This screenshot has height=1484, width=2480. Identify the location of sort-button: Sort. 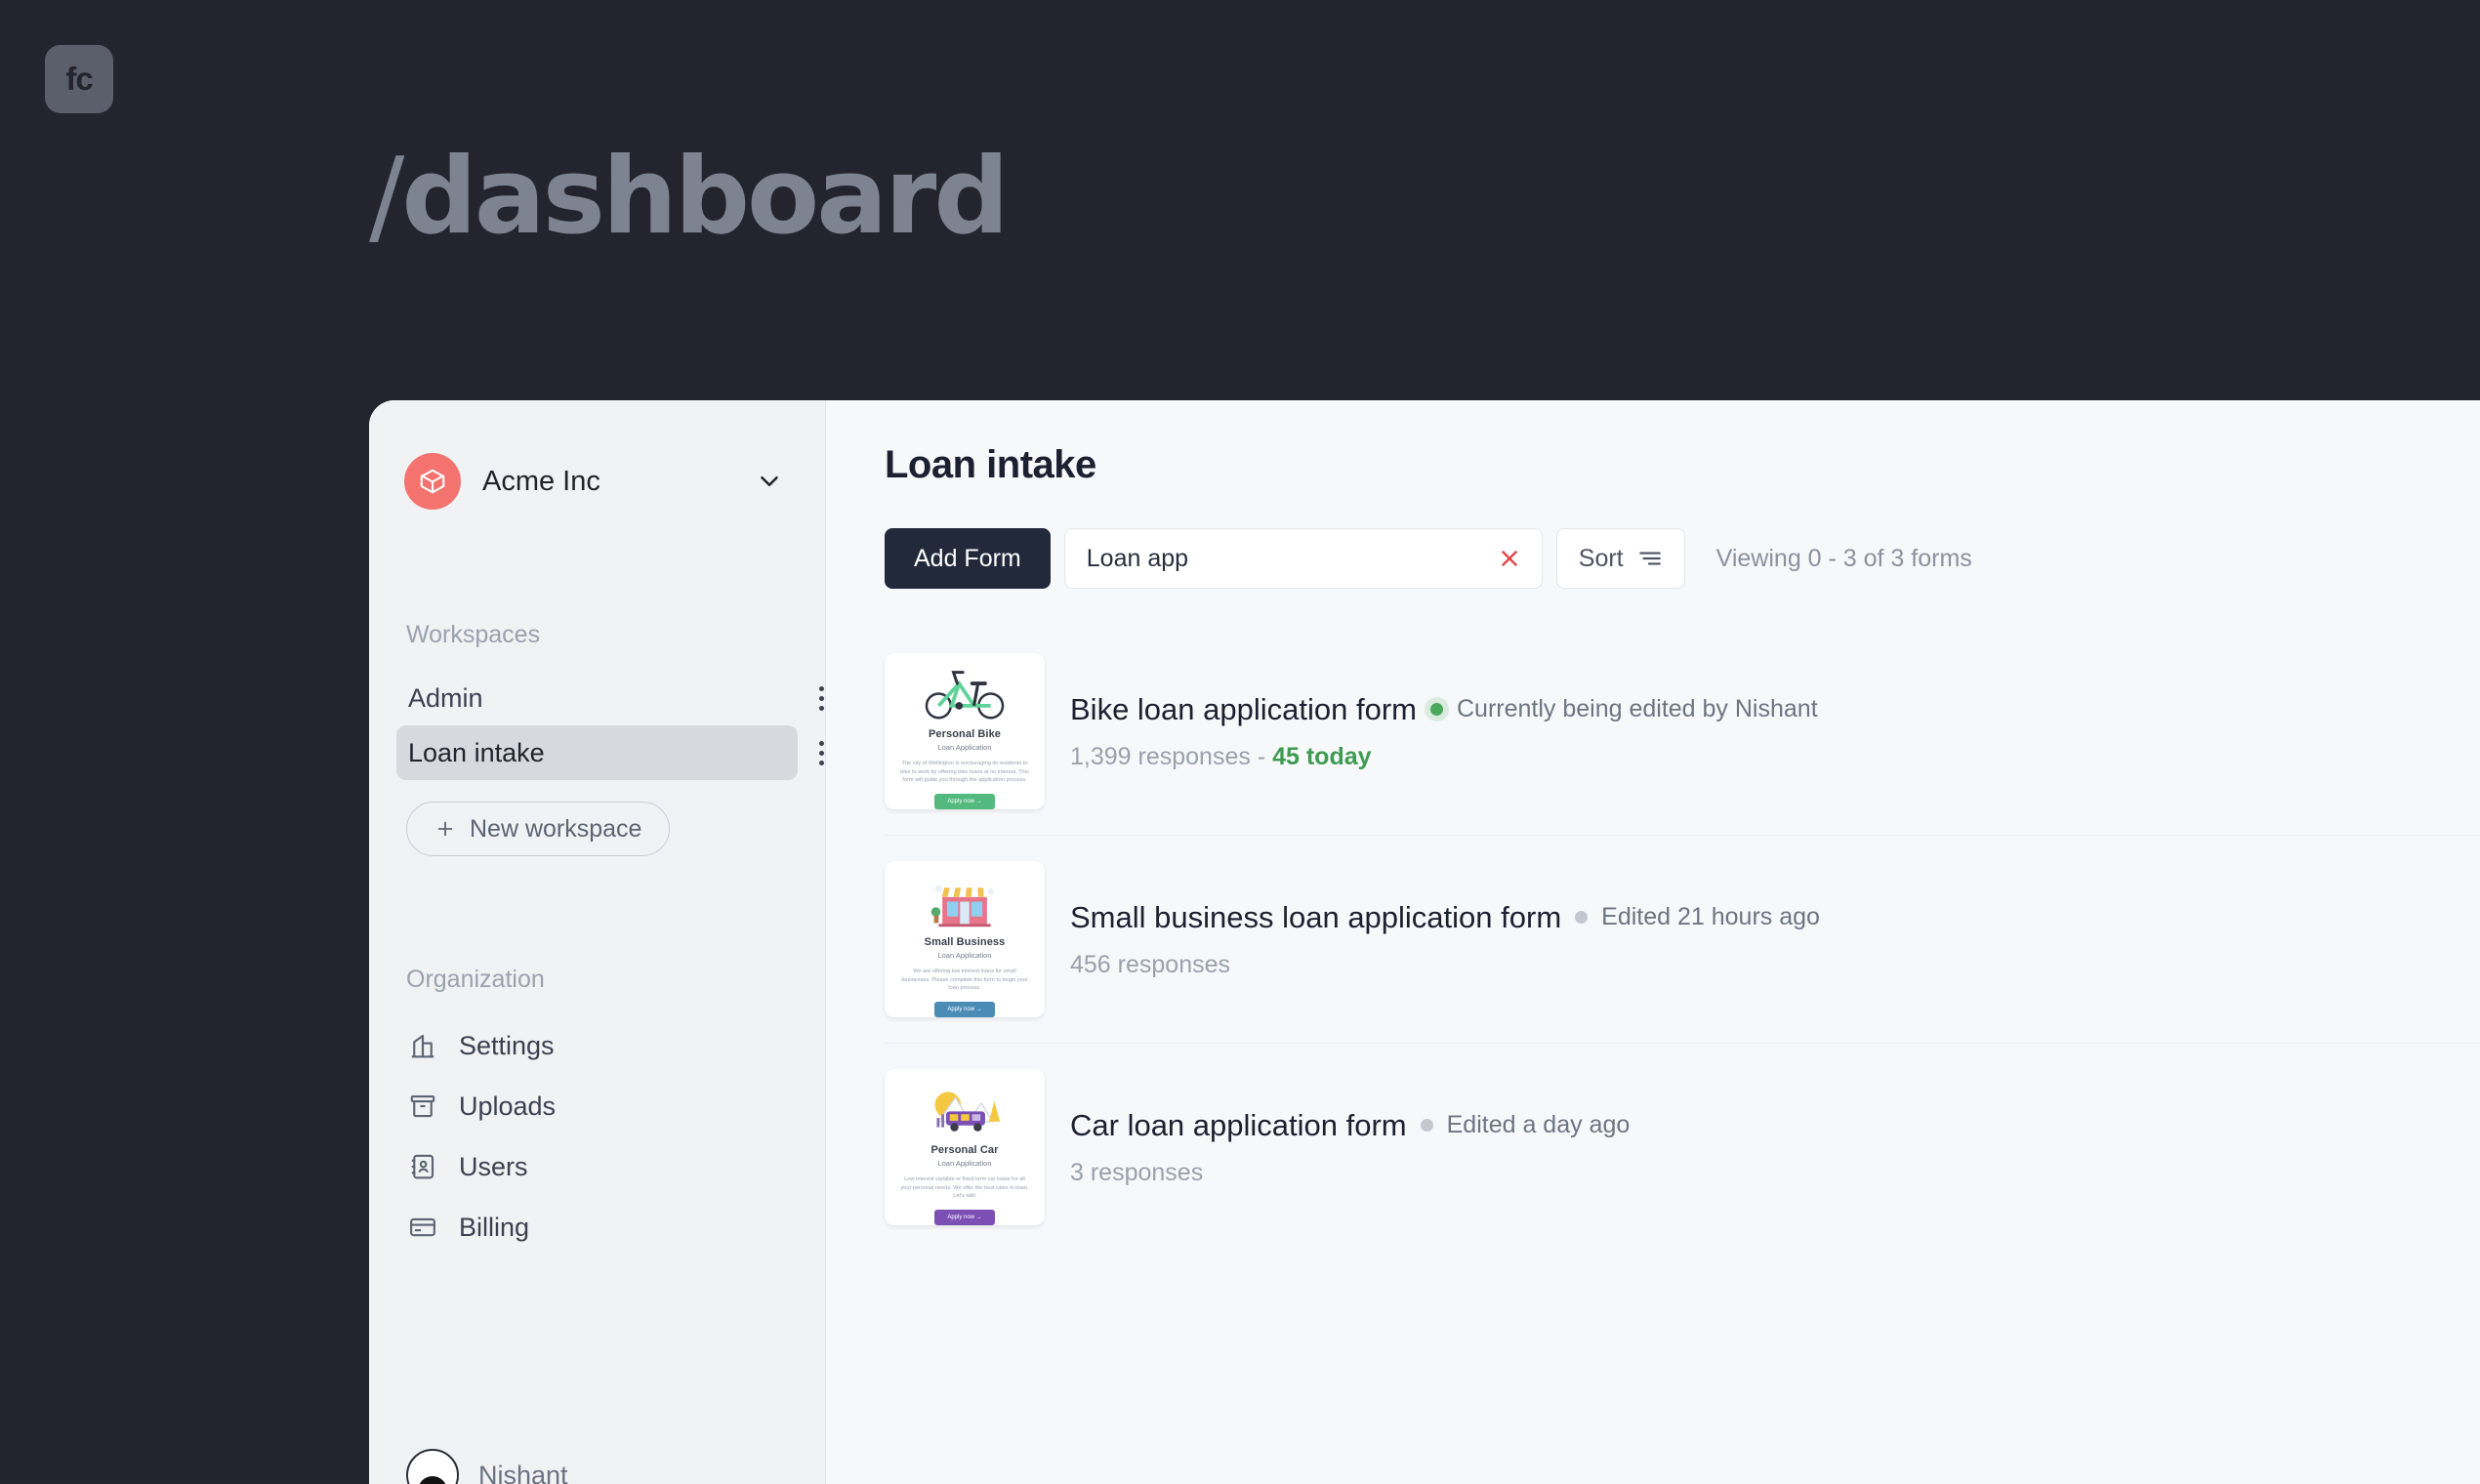
(1620, 559).